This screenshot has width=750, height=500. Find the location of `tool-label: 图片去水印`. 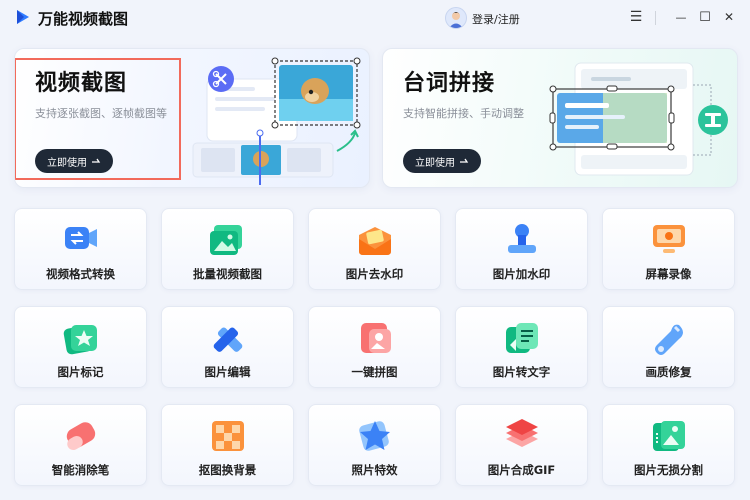

tool-label: 图片去水印 is located at coordinates (374, 274).